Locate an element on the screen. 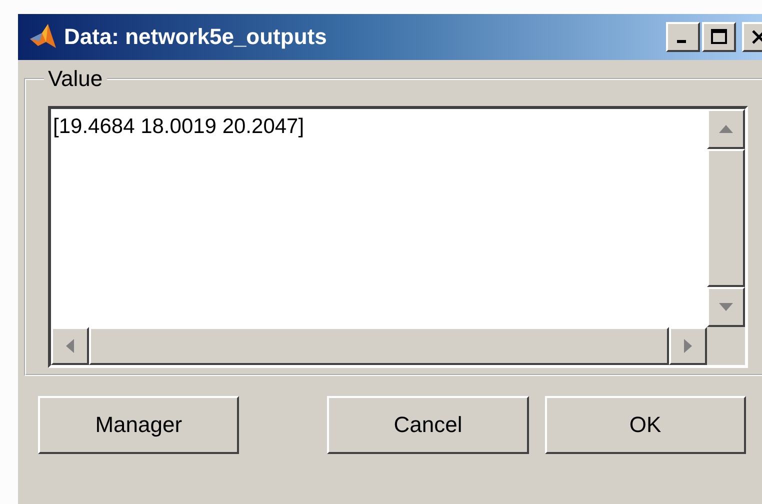 This screenshot has height=504, width=762. value-text: [19.4684 18.0019 20.2047] is located at coordinates (178, 126).